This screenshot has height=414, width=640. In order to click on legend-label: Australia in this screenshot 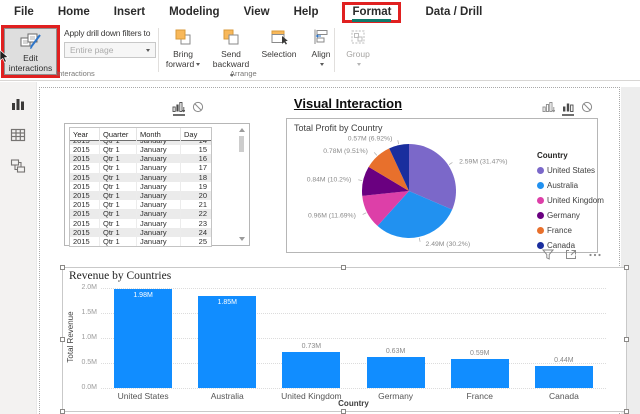, I will do `click(563, 185)`.